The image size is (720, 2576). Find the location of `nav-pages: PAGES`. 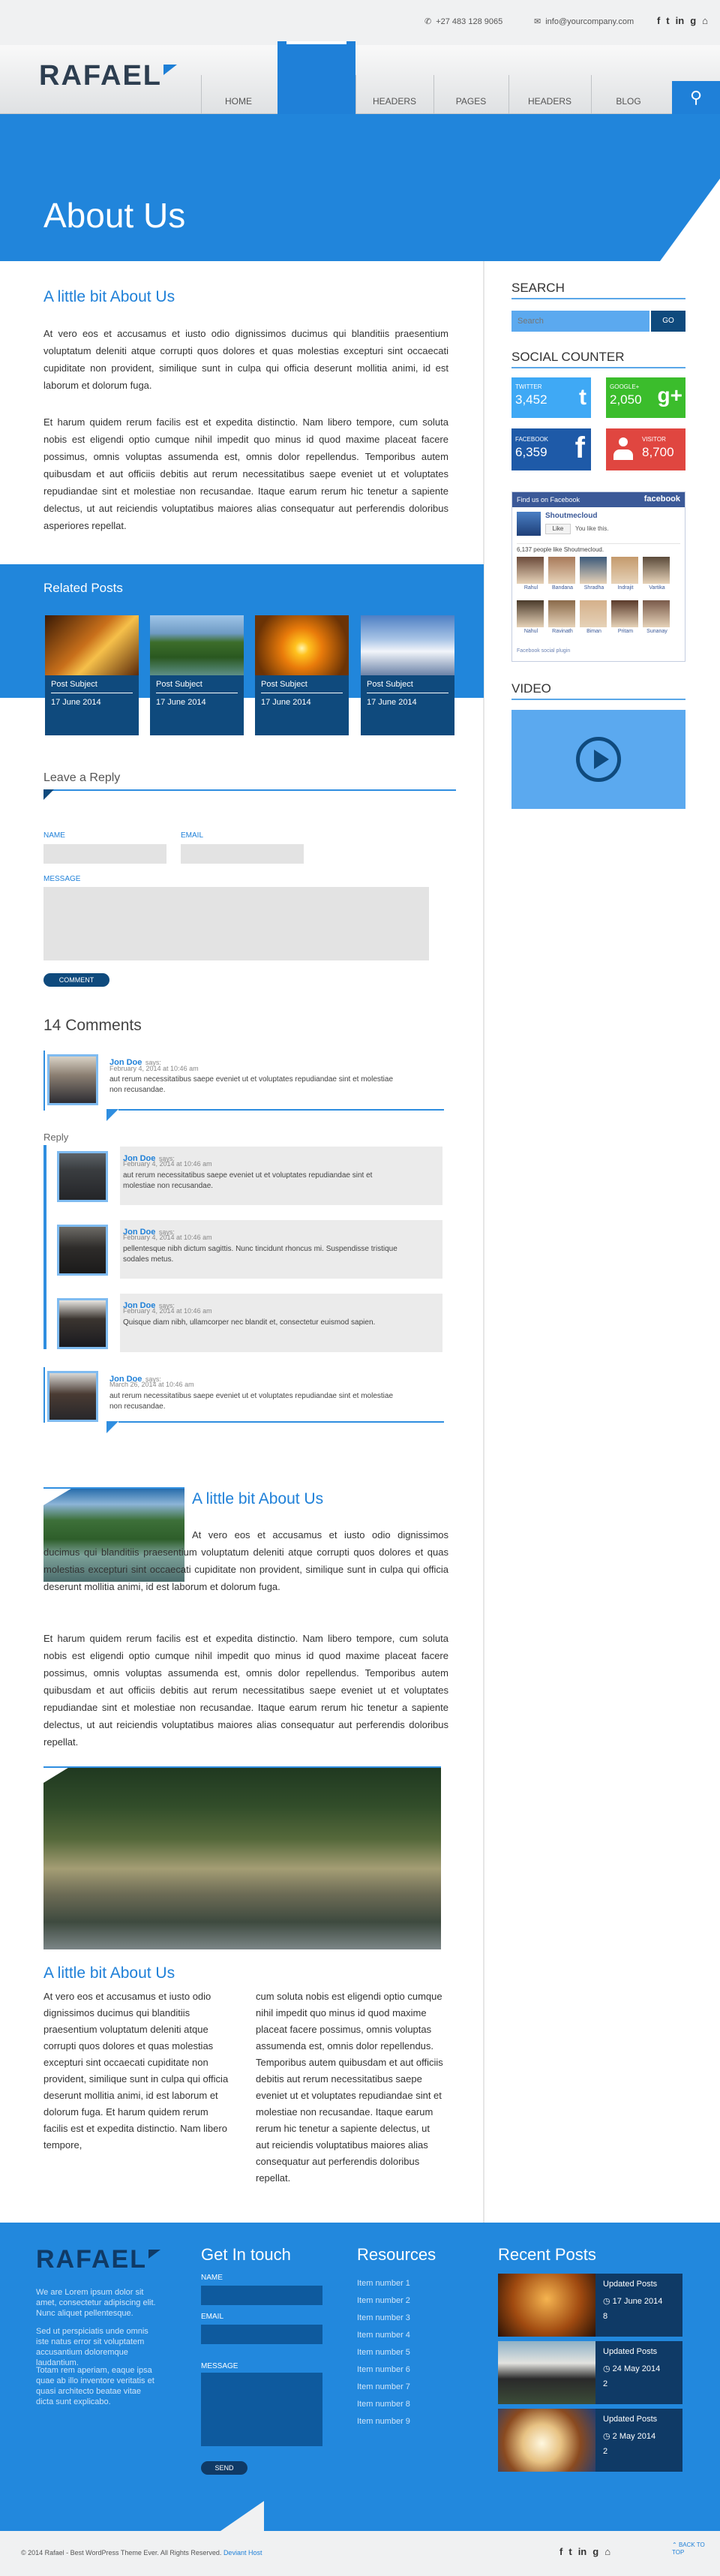

nav-pages: PAGES is located at coordinates (471, 101).